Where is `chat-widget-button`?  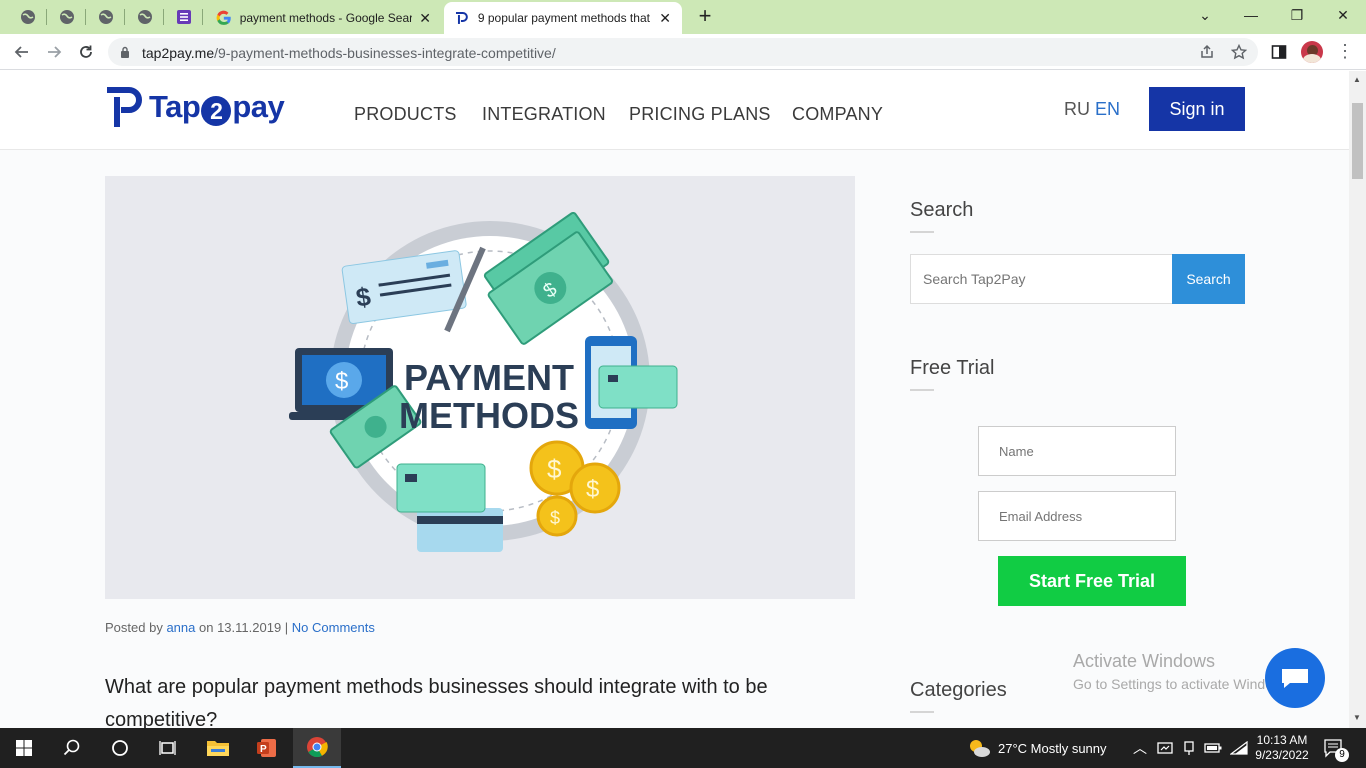
chat-widget-button is located at coordinates (1295, 678).